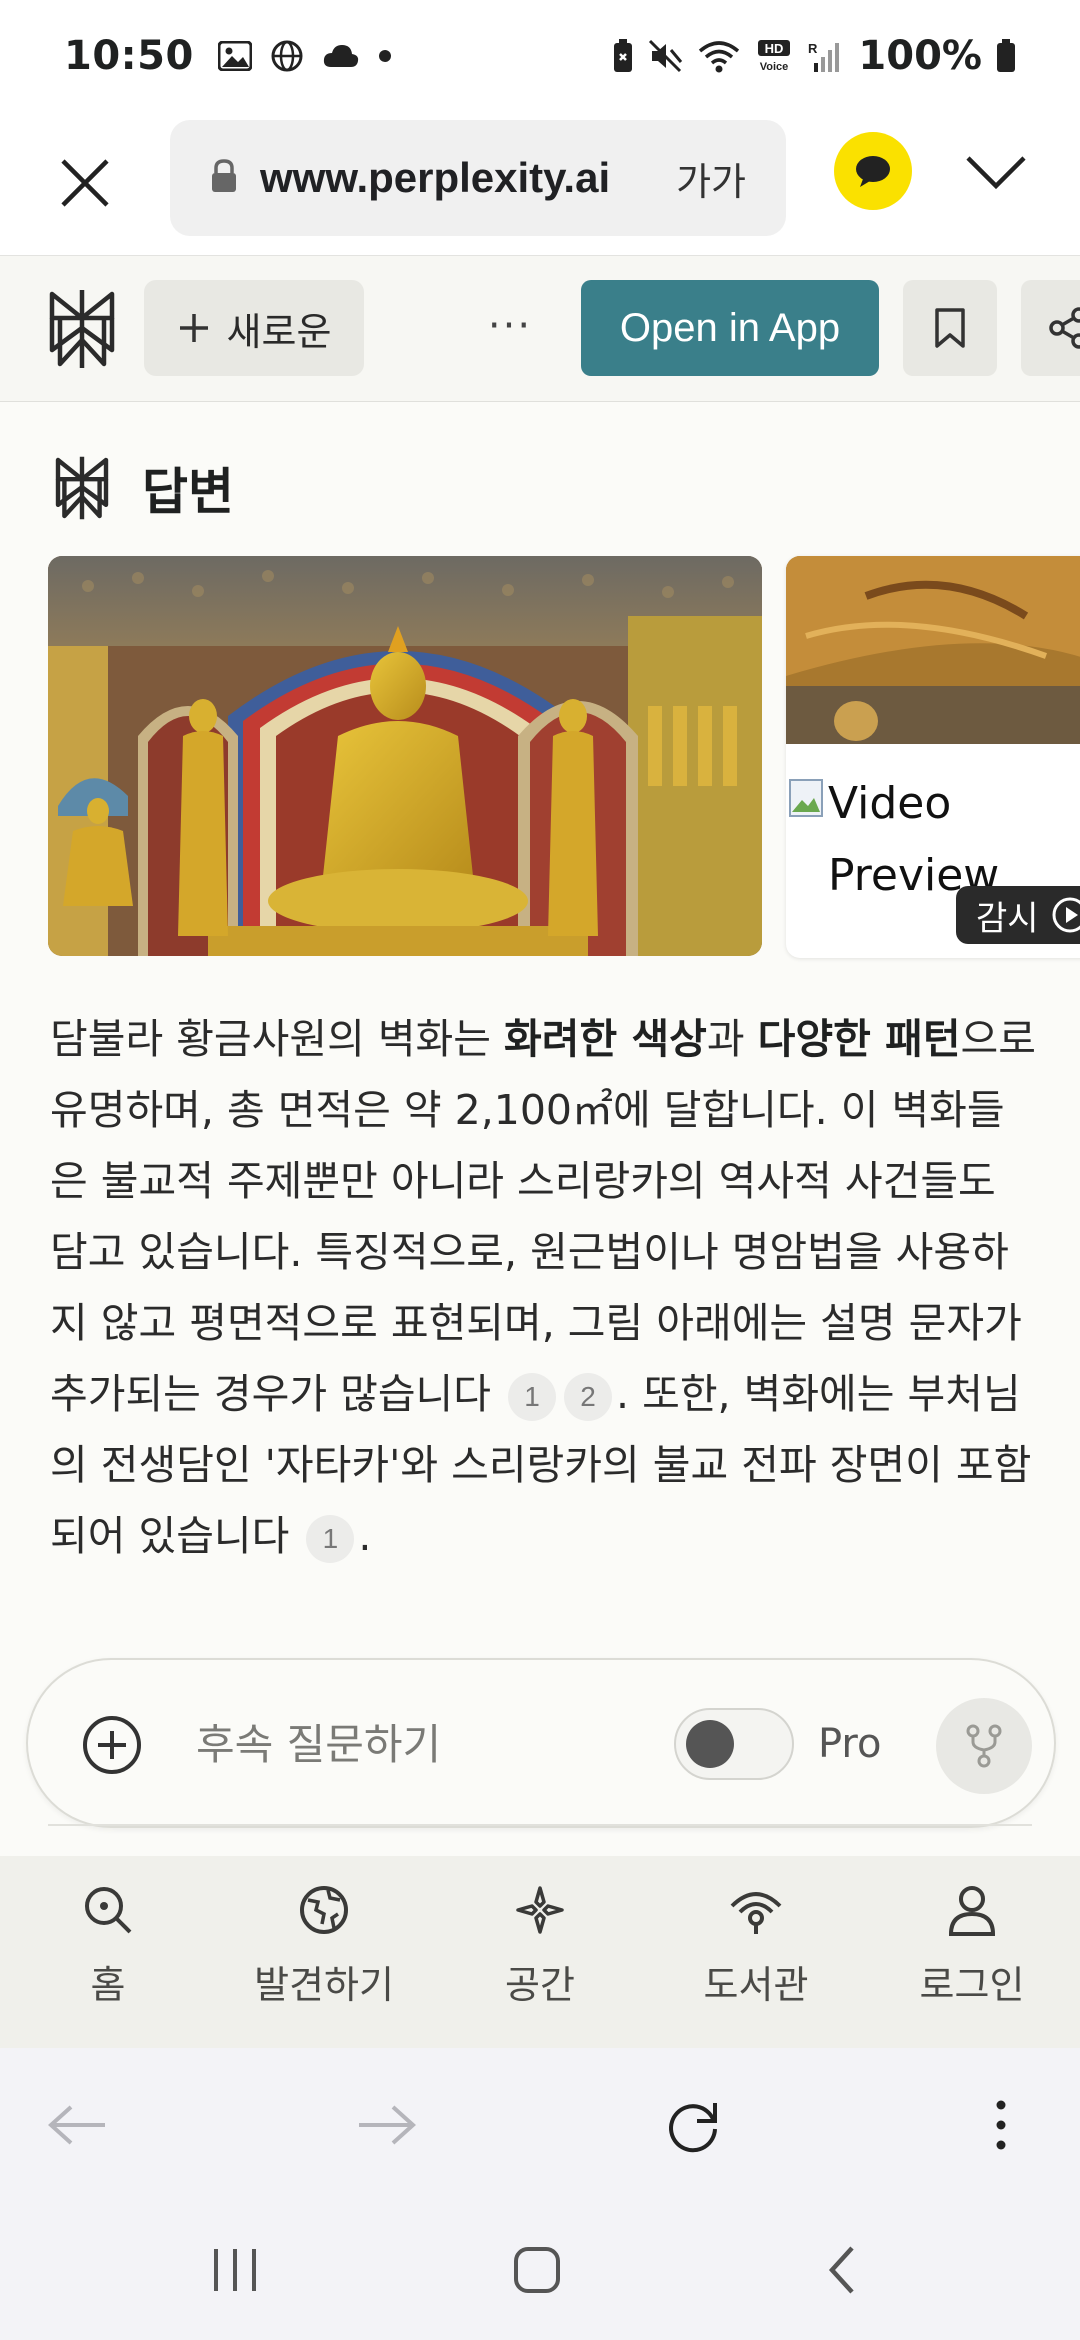 The width and height of the screenshot is (1080, 2340). Describe the element at coordinates (224, 178) in the screenshot. I see `lock-icon` at that location.